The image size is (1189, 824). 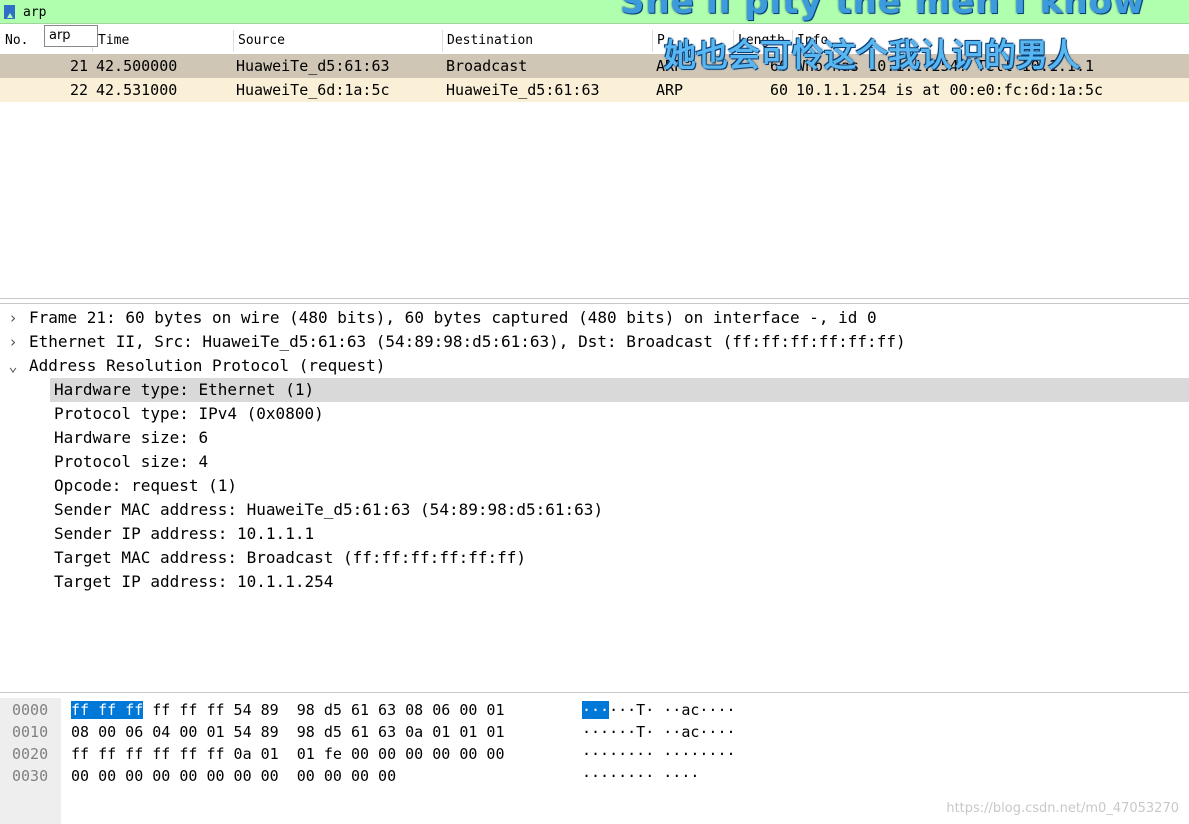 I want to click on byte-offset: 0010, so click(x=30, y=732).